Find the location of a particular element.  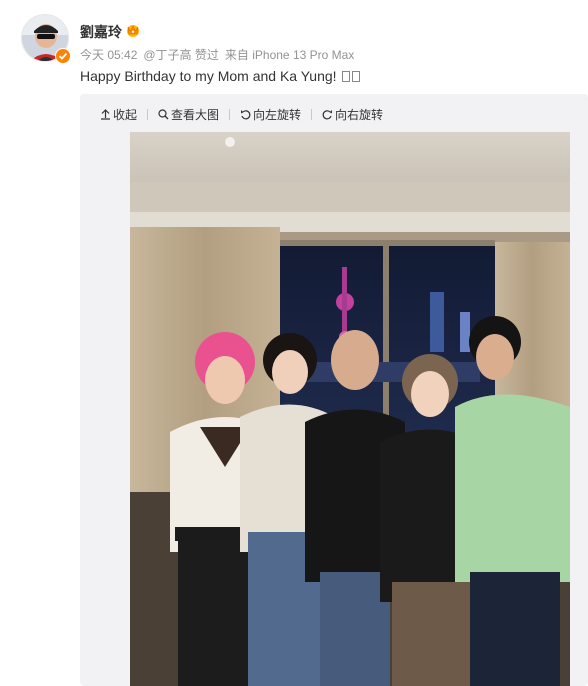

rotate-right-label: 向右旋转 is located at coordinates (359, 114).